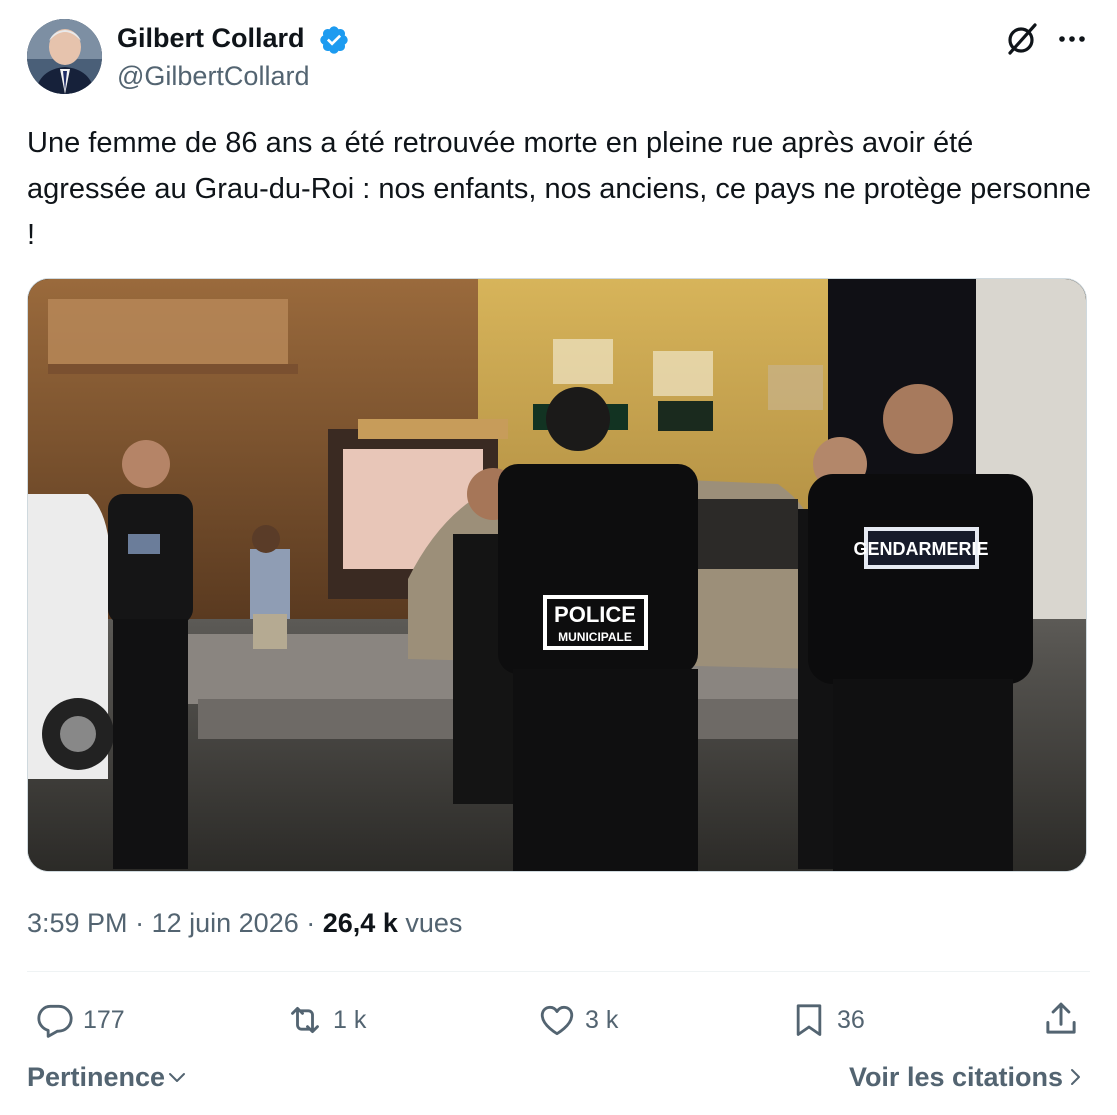 The height and width of the screenshot is (1115, 1117). What do you see at coordinates (334, 40) in the screenshot?
I see `verified-badge-icon` at bounding box center [334, 40].